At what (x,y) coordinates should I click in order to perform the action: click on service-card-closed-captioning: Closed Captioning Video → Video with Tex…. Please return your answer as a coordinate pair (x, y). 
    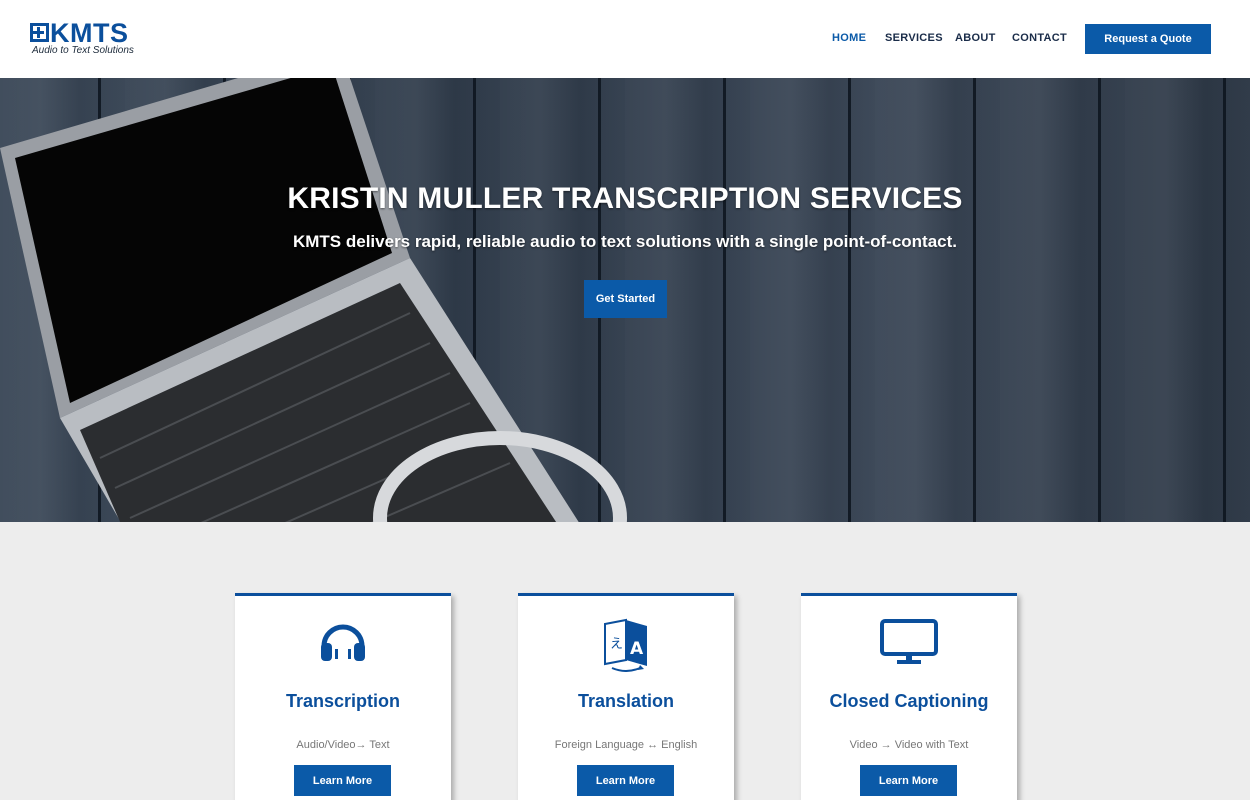
    Looking at the image, I should click on (909, 696).